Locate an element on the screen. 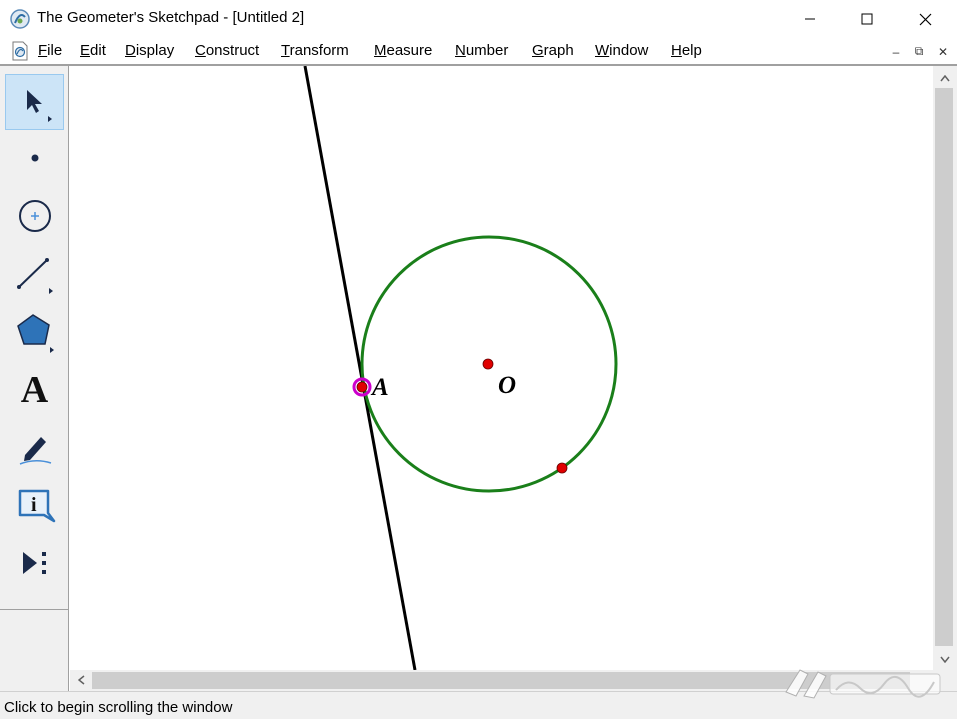 The height and width of the screenshot is (719, 957). maximize-icon is located at coordinates (867, 19).